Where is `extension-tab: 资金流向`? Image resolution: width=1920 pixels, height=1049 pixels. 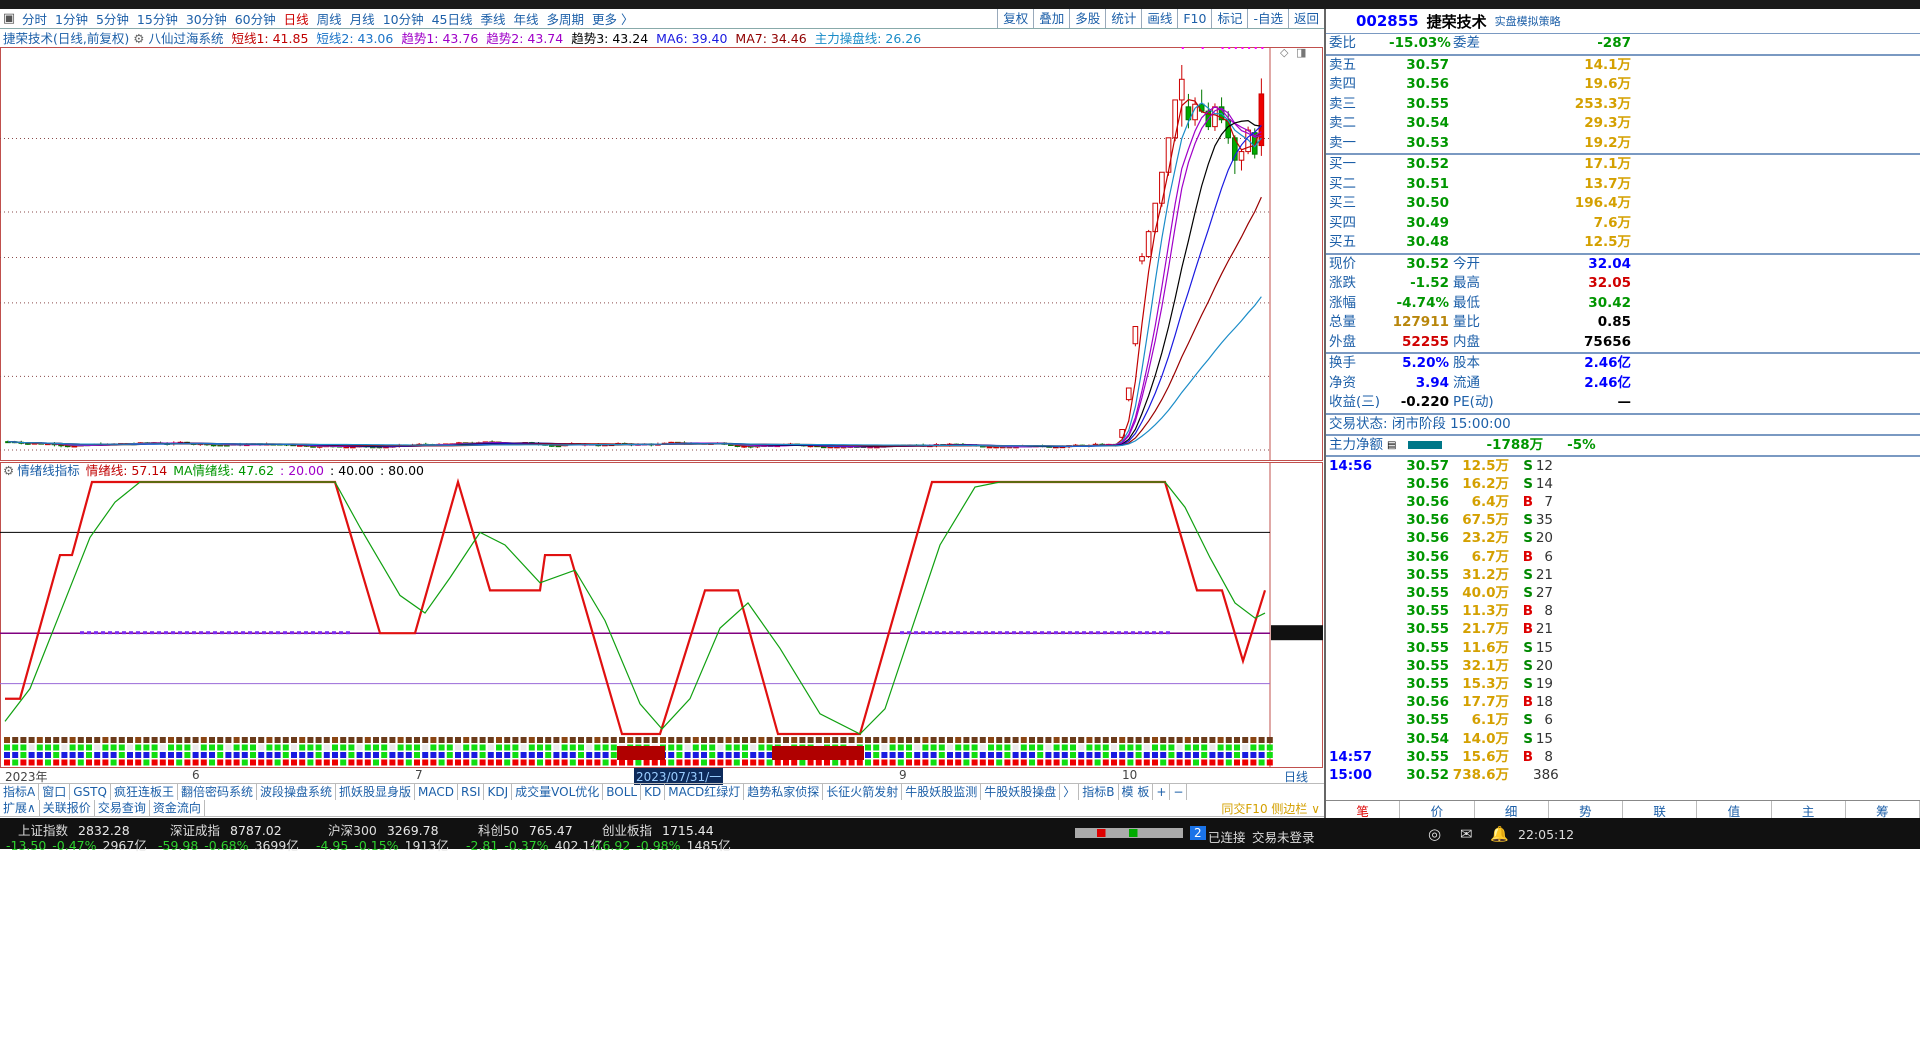 extension-tab: 资金流向 is located at coordinates (177, 808).